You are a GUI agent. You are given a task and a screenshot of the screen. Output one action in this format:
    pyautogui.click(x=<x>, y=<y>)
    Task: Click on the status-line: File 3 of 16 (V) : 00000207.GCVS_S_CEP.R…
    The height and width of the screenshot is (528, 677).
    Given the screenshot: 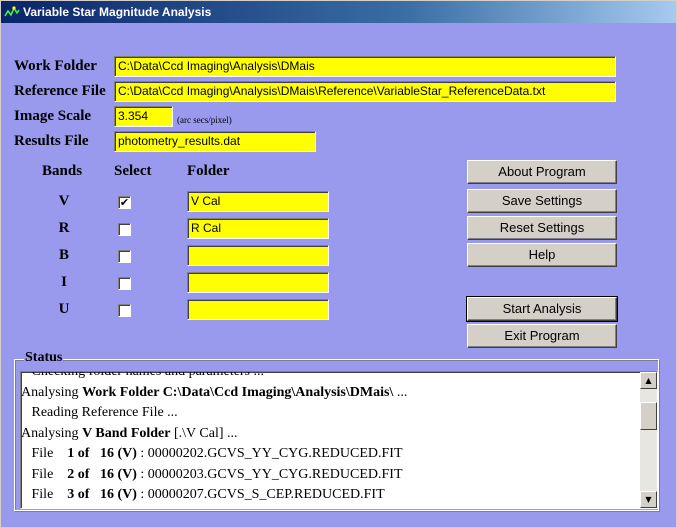 What is the action you would take?
    pyautogui.click(x=330, y=495)
    